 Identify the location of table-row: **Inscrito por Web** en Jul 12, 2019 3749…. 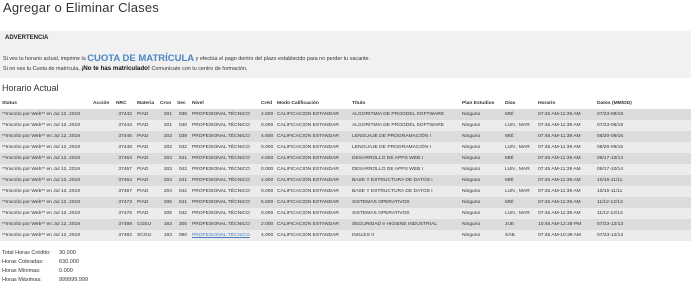
(345, 235).